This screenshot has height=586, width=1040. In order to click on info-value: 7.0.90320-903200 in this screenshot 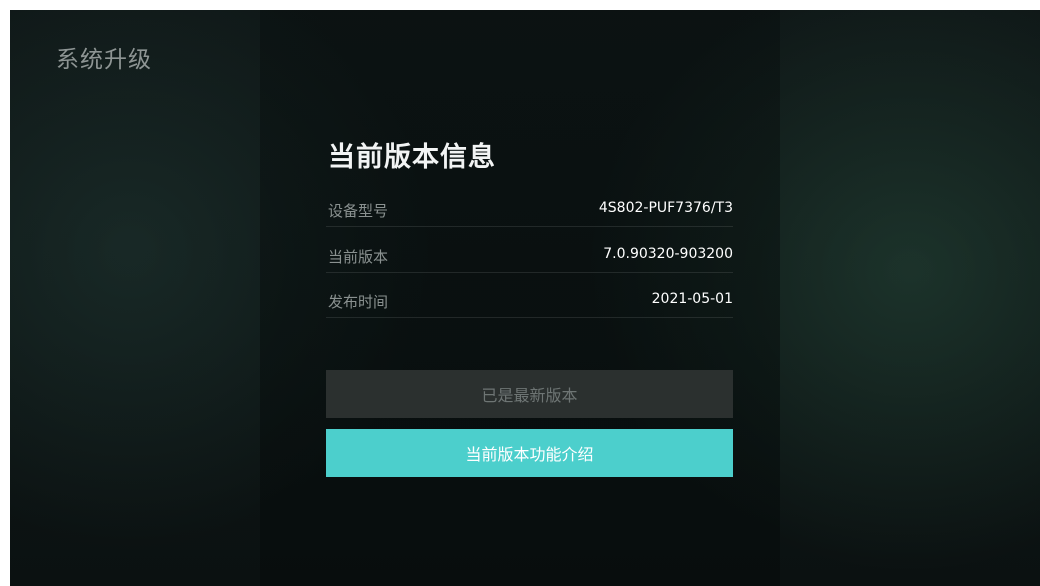, I will do `click(668, 254)`.